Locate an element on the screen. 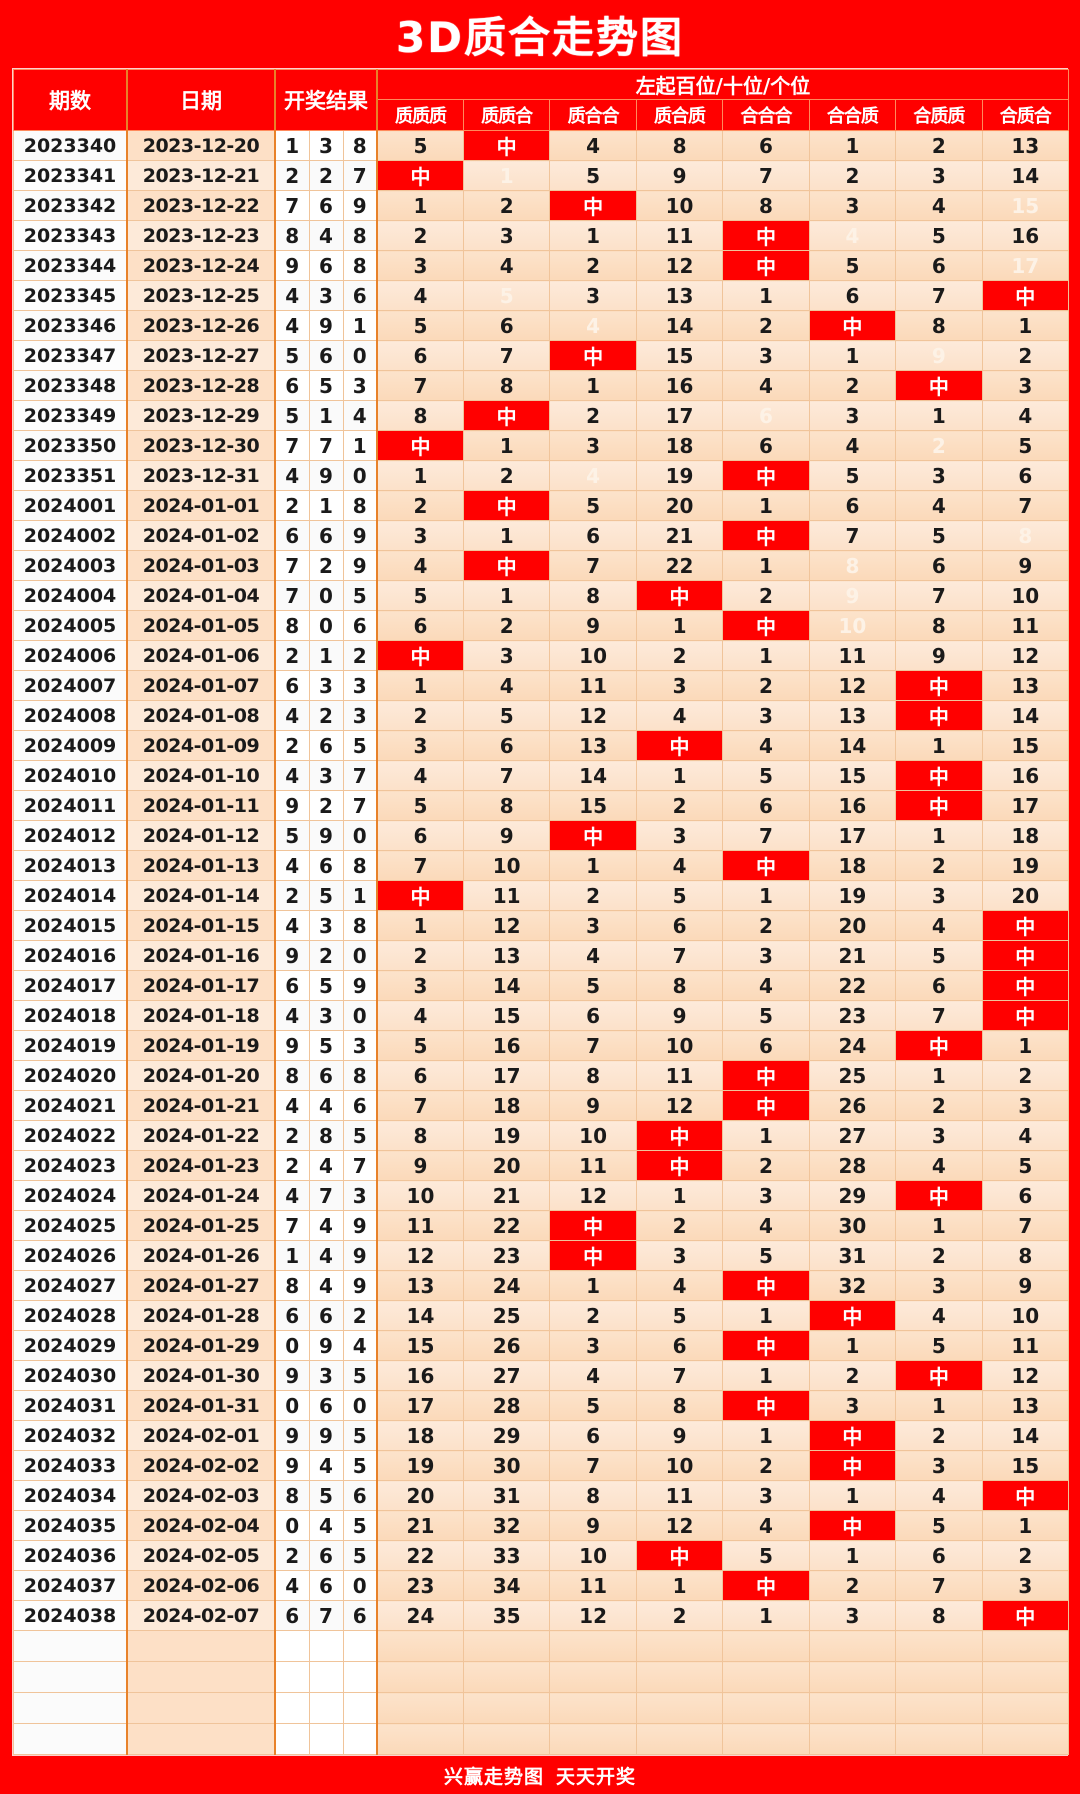  table-row: 2024018 2024-01-18 4 3 0 4 15 6 9 5 23 7 中 is located at coordinates (541, 1015).